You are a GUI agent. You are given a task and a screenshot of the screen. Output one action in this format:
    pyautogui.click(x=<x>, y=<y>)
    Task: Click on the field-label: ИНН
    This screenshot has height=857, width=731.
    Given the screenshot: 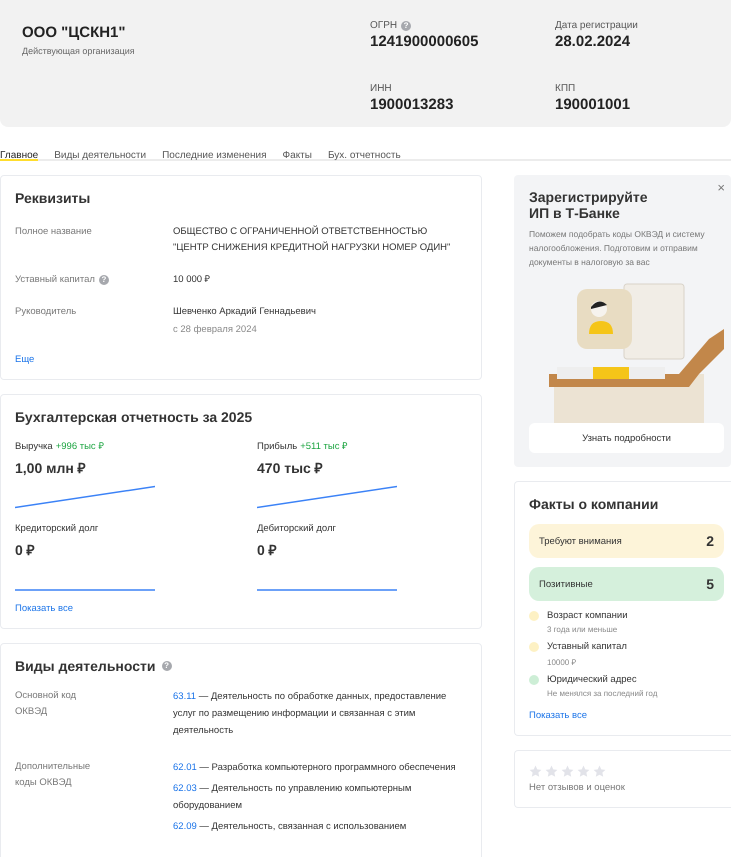 What is the action you would take?
    pyautogui.click(x=381, y=88)
    